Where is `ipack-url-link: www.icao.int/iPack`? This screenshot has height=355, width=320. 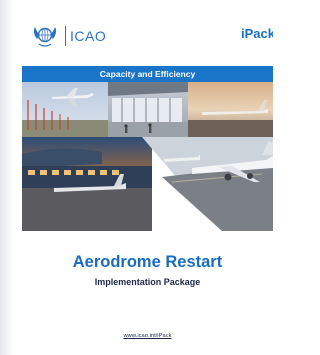 ipack-url-link: www.icao.int/iPack is located at coordinates (147, 336).